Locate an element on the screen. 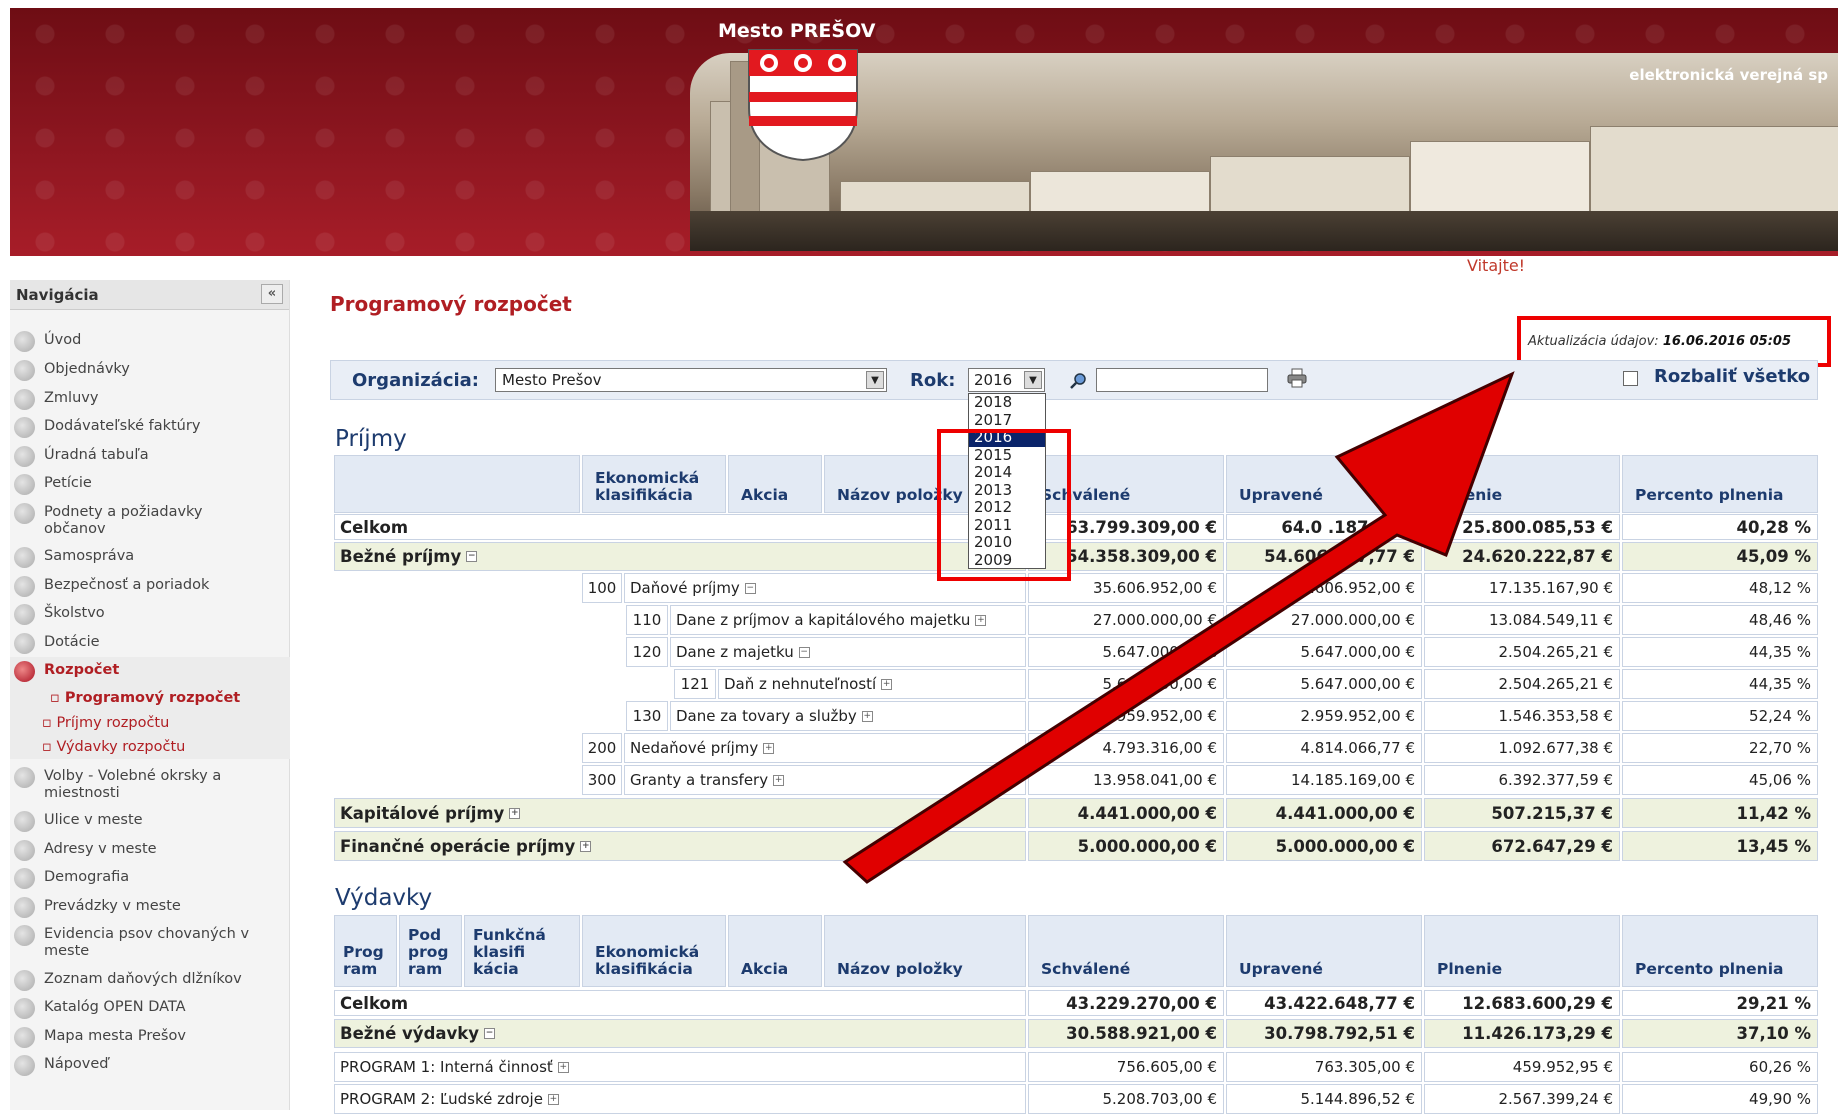 The width and height of the screenshot is (1848, 1114). search-input is located at coordinates (1182, 380).